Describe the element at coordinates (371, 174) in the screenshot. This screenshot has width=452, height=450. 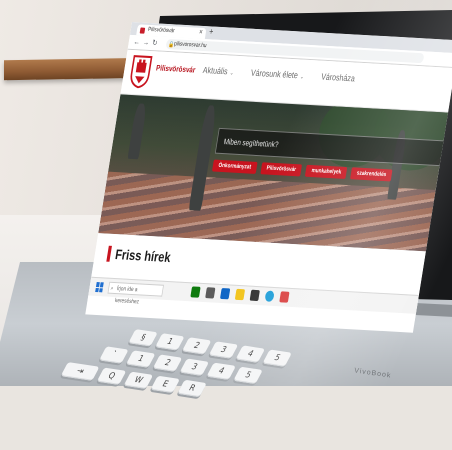
I see `quick-link-button: szakrendelés` at that location.